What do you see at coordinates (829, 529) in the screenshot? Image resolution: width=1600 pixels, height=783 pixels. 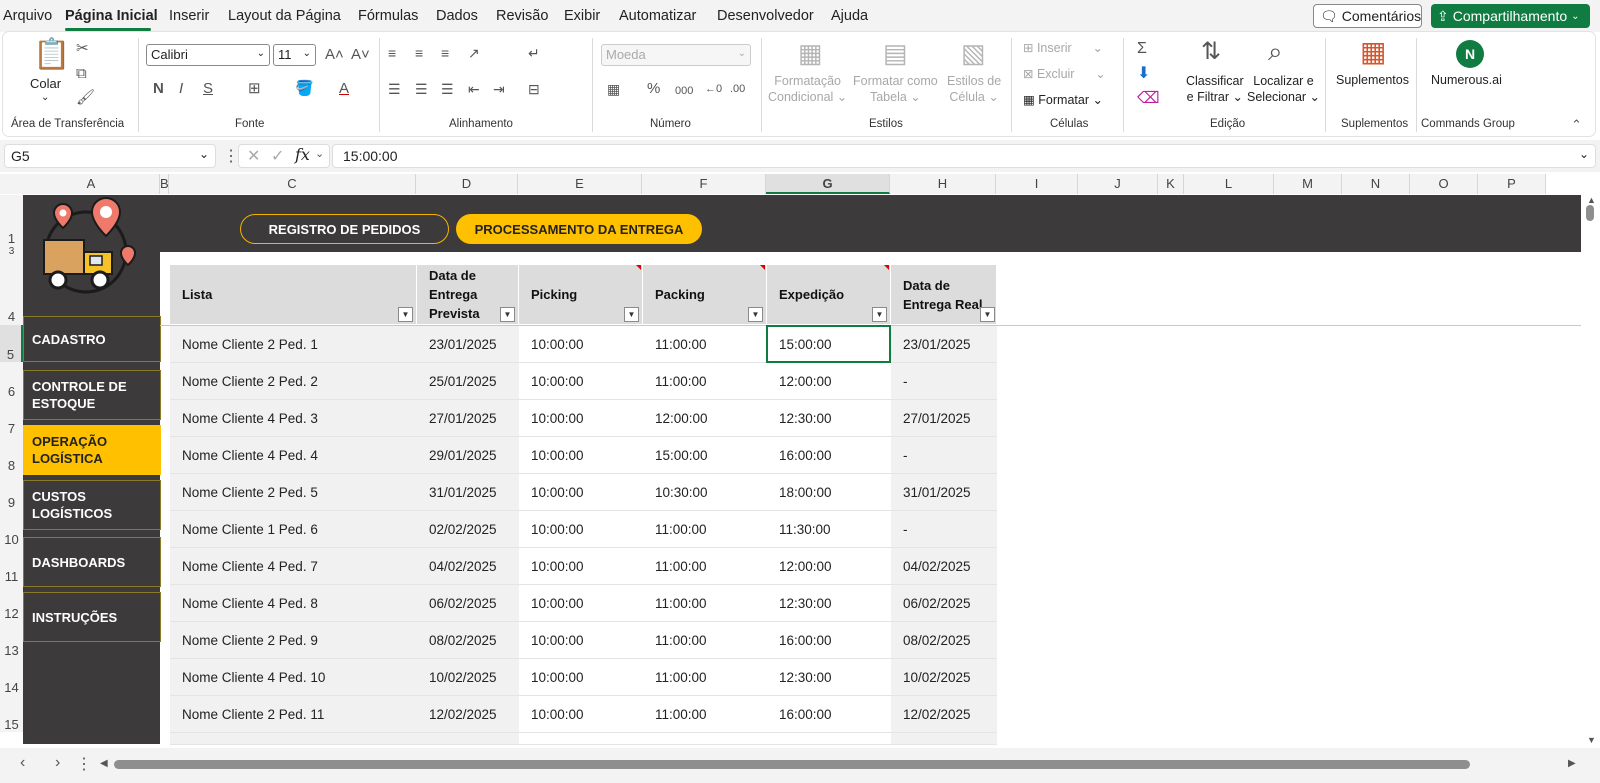 I see `cell-expedicao: 11:30:00` at bounding box center [829, 529].